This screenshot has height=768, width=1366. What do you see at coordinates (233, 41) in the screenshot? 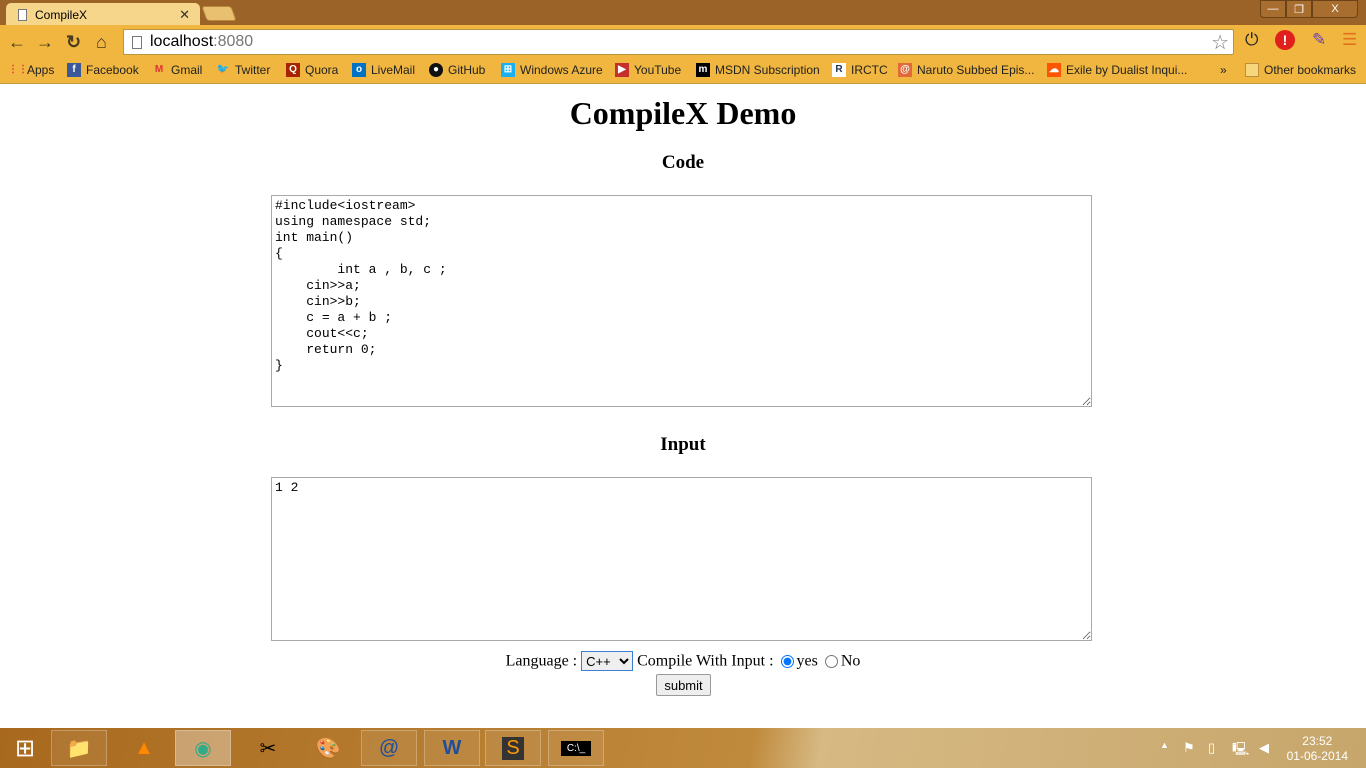
I see `url-port: :8080` at bounding box center [233, 41].